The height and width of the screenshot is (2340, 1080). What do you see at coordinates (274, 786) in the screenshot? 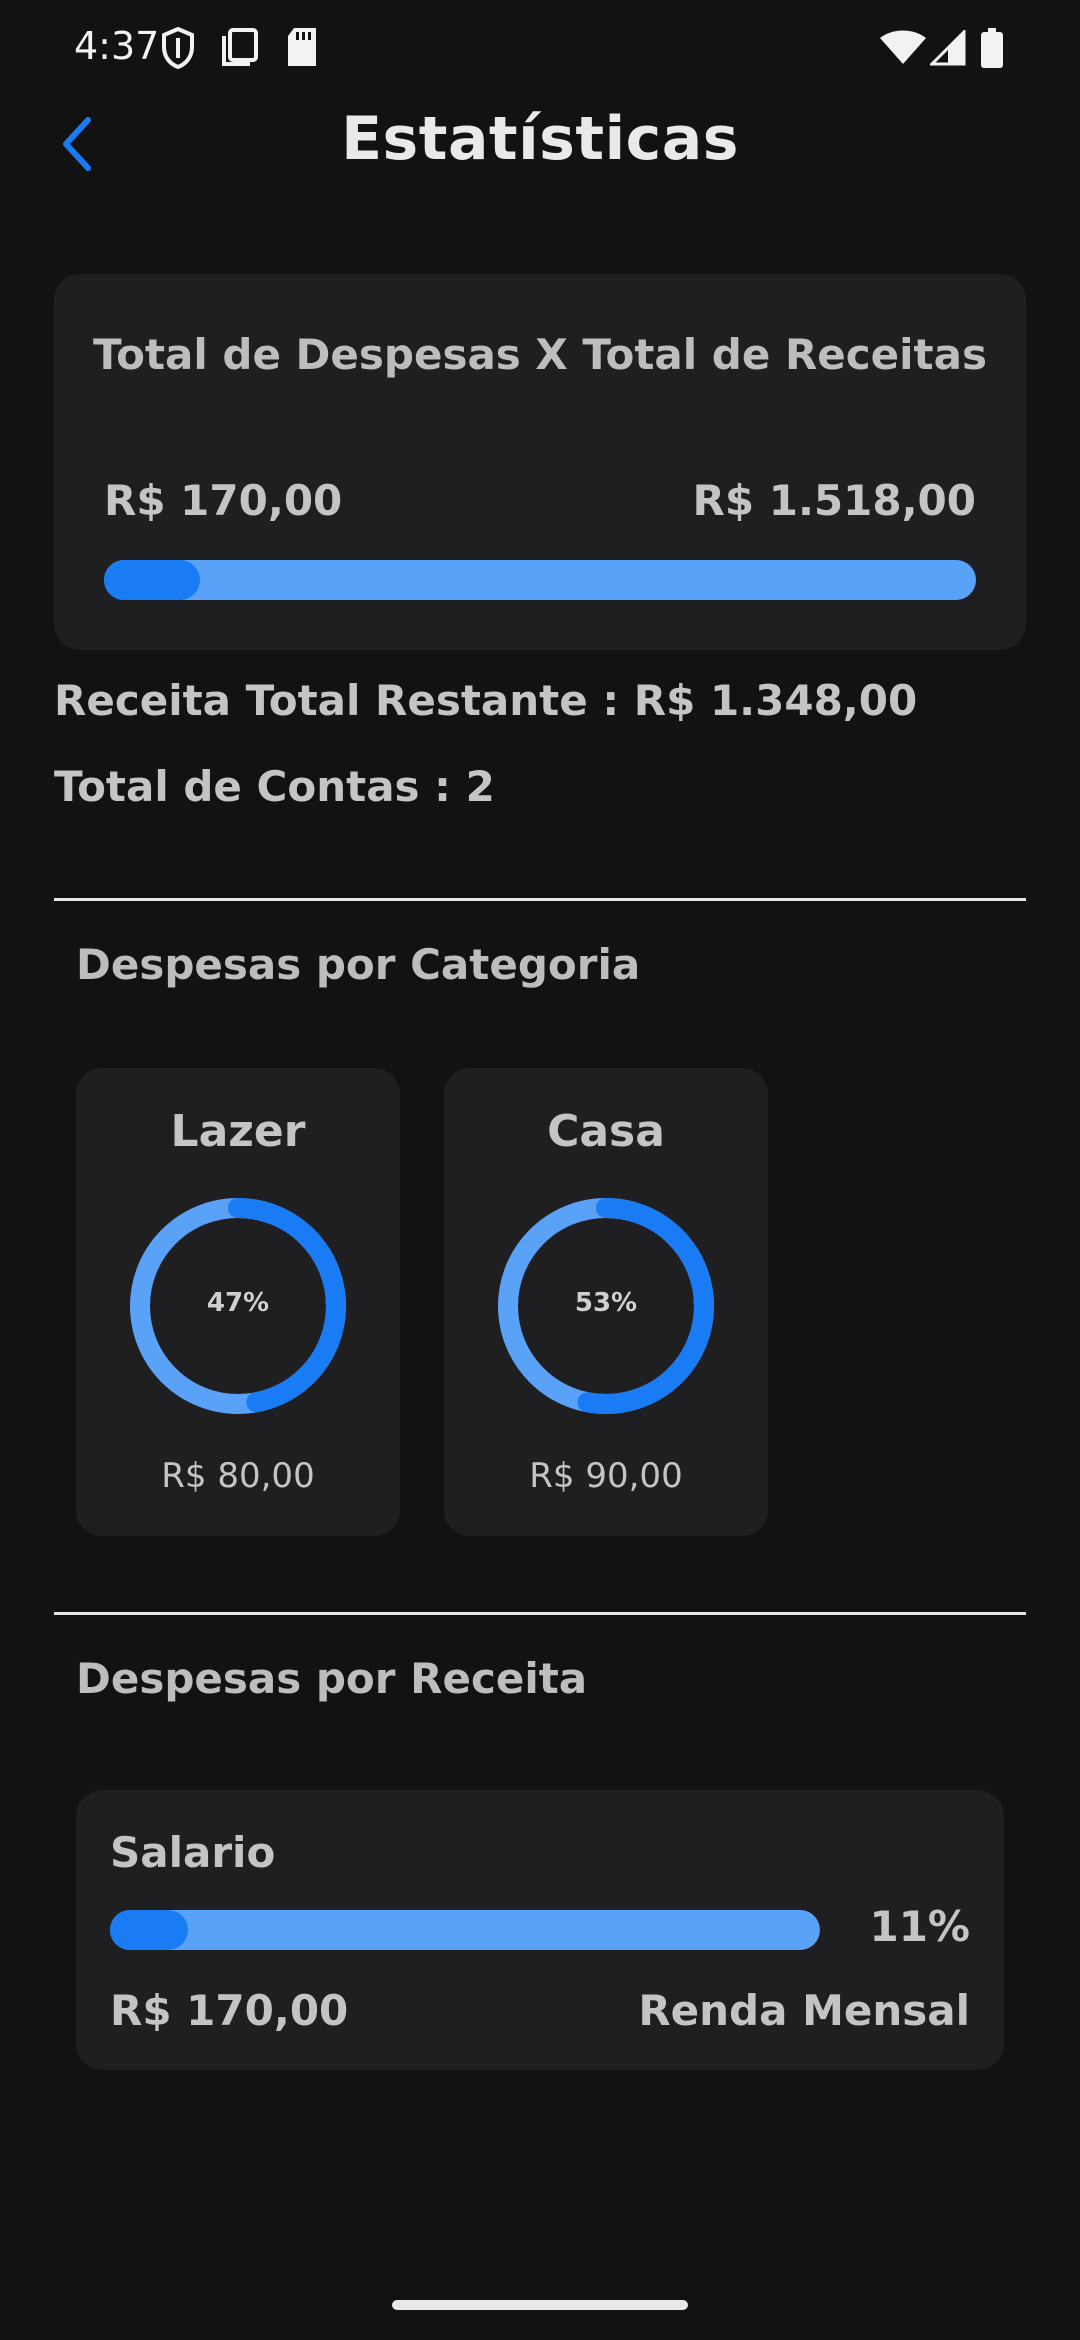
I see `total-accounts-text: Total de Contas : 2` at bounding box center [274, 786].